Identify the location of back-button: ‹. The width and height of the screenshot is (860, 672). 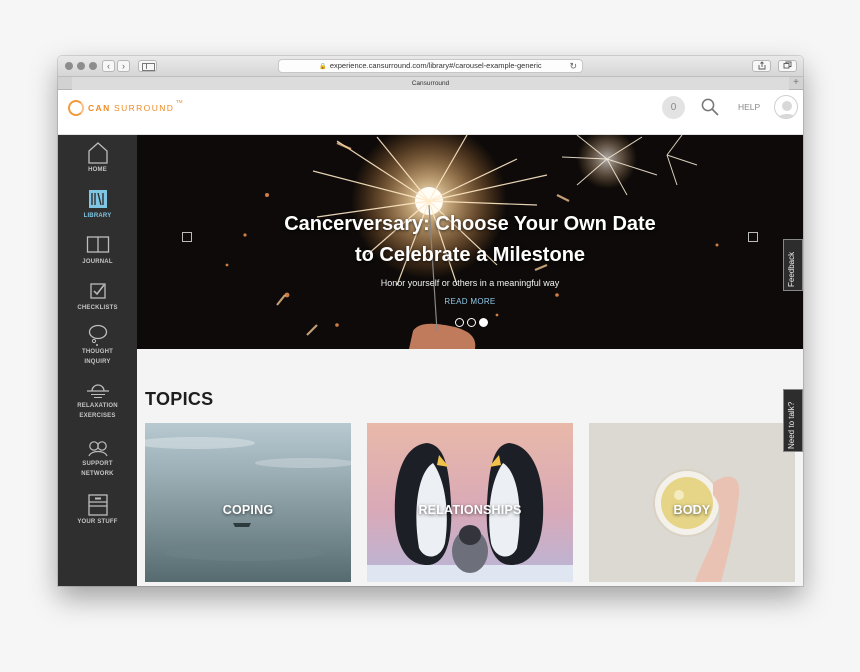
(108, 66).